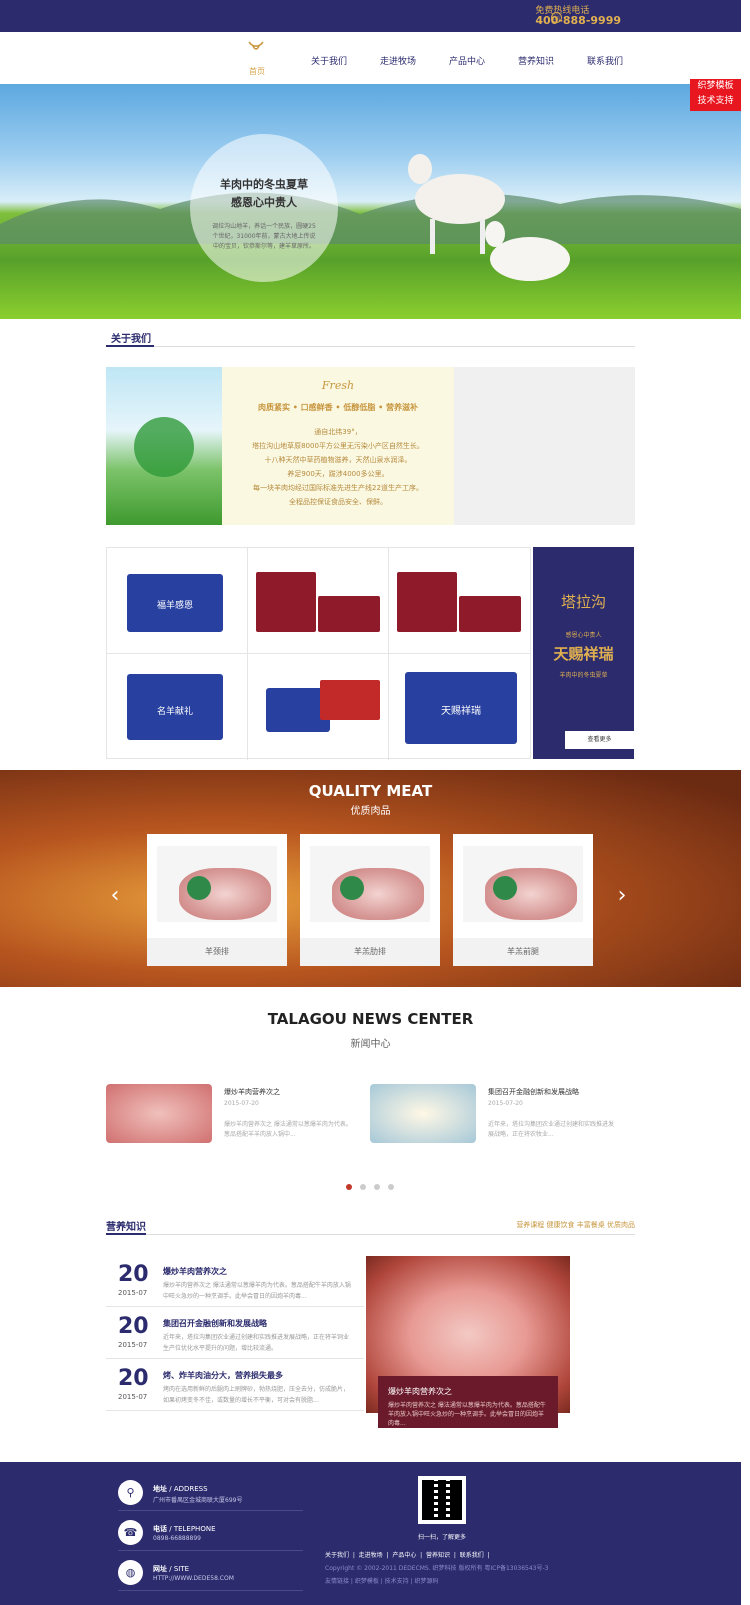  What do you see at coordinates (544, 446) in the screenshot?
I see `about-grey-panel` at bounding box center [544, 446].